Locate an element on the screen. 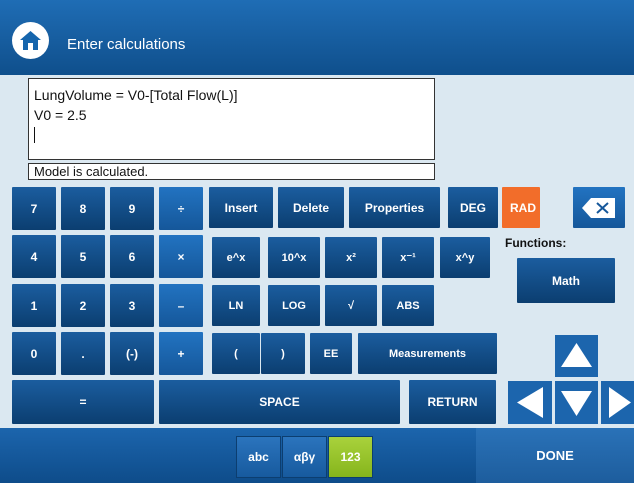 The height and width of the screenshot is (483, 634). key-6: 6 is located at coordinates (132, 256).